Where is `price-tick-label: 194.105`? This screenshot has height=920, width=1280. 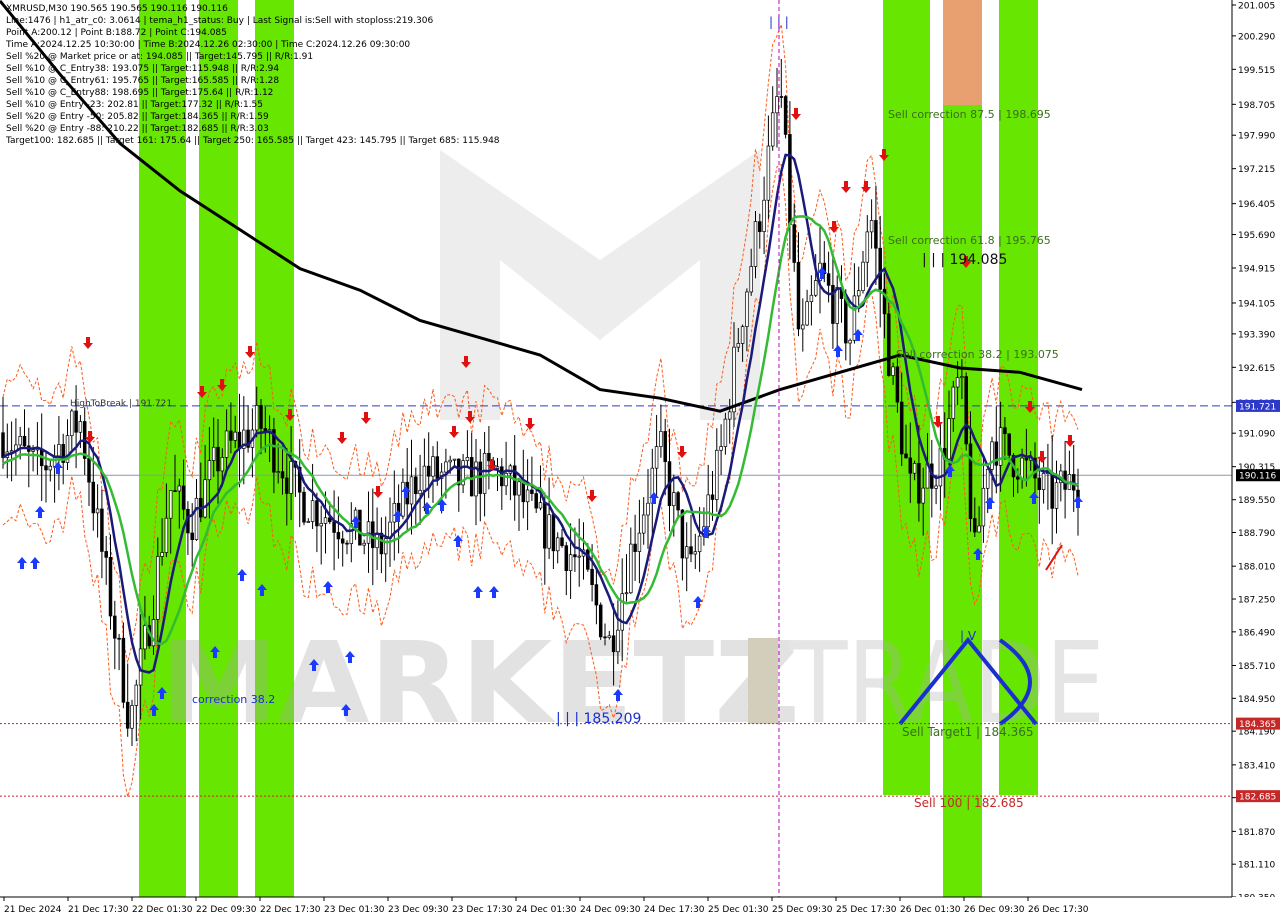
price-tick-label: 194.105 is located at coordinates (1256, 304).